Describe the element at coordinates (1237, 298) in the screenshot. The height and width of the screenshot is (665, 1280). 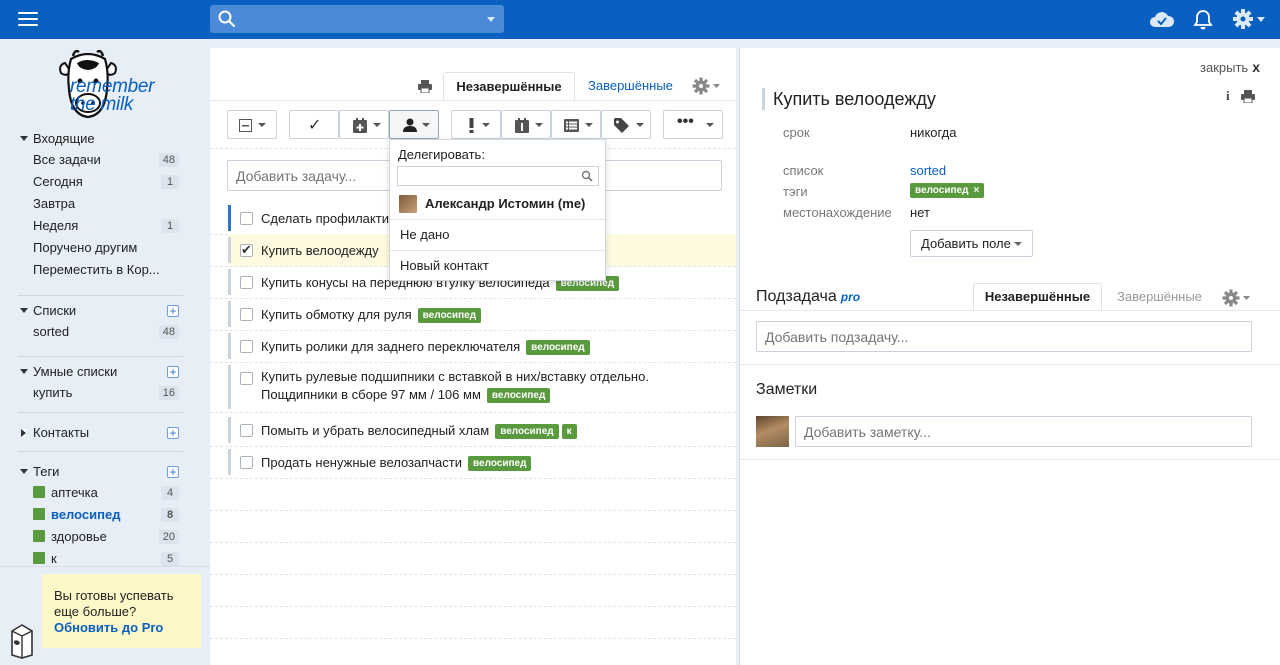
I see `subtask-settings-gear-icon` at that location.